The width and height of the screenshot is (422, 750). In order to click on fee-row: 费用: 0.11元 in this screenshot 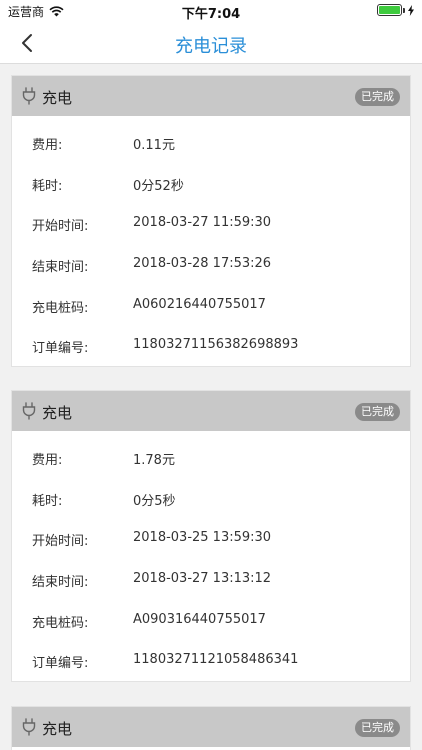, I will do `click(211, 142)`.